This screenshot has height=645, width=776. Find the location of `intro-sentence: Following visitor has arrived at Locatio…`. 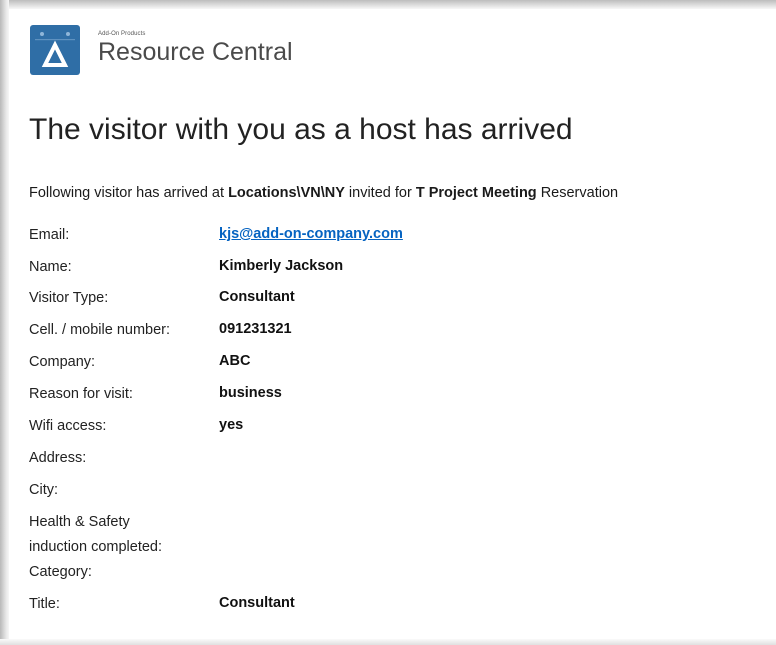

intro-sentence: Following visitor has arrived at Locatio… is located at coordinates (323, 193).